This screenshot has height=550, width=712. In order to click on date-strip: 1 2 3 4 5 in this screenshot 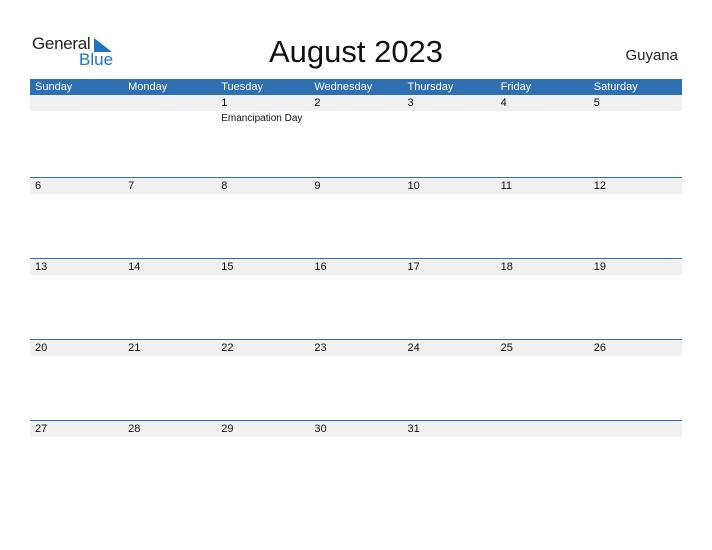, I will do `click(356, 103)`.